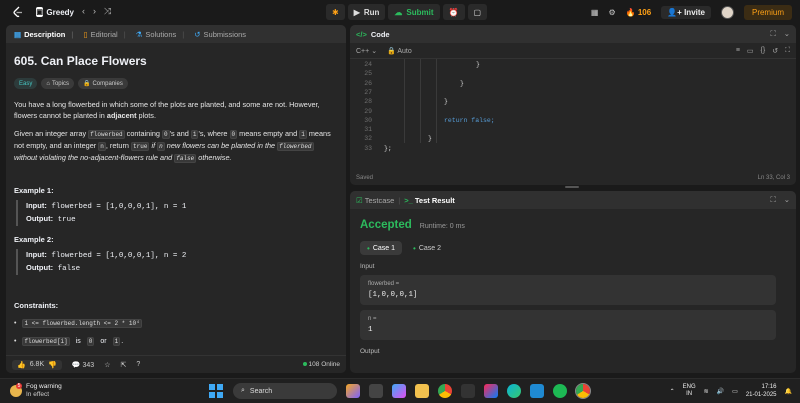 The height and width of the screenshot is (403, 800). What do you see at coordinates (787, 51) in the screenshot?
I see `fullscreen-icon: ⛶` at bounding box center [787, 51].